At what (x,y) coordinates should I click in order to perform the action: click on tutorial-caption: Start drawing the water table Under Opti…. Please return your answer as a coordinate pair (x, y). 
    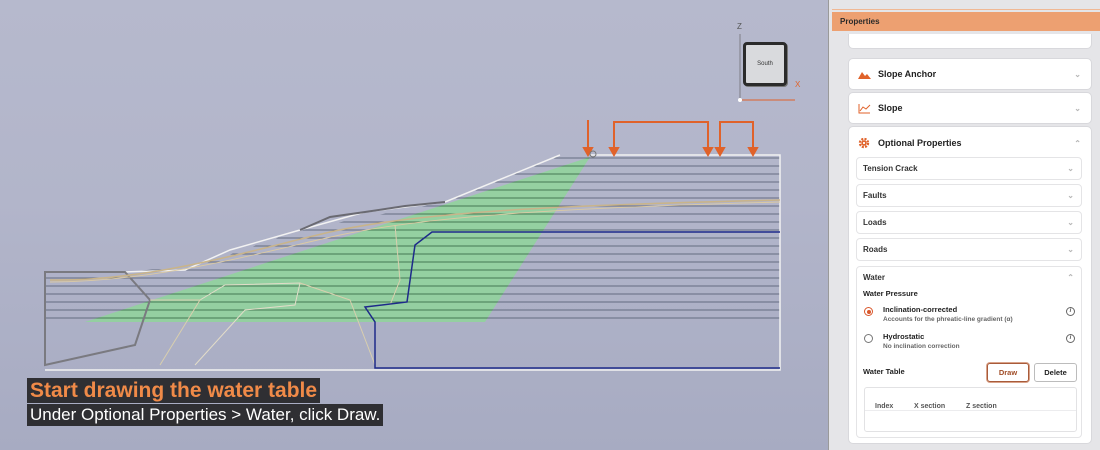
    Looking at the image, I should click on (205, 402).